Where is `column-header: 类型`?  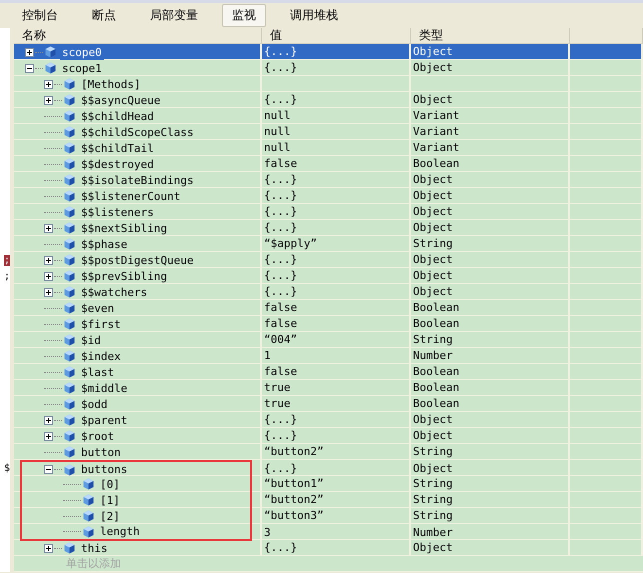 column-header: 类型 is located at coordinates (490, 35).